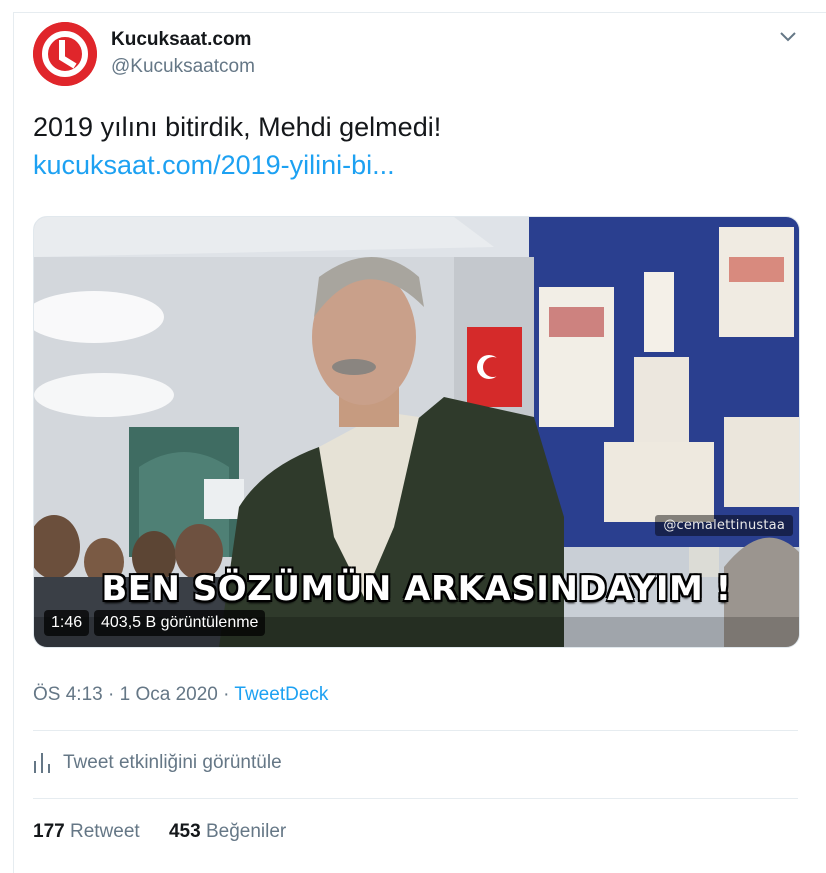 This screenshot has height=873, width=826. What do you see at coordinates (416, 589) in the screenshot?
I see `video-subtitle: BEN SÖZÜMÜN ARKASINDAYIM !` at bounding box center [416, 589].